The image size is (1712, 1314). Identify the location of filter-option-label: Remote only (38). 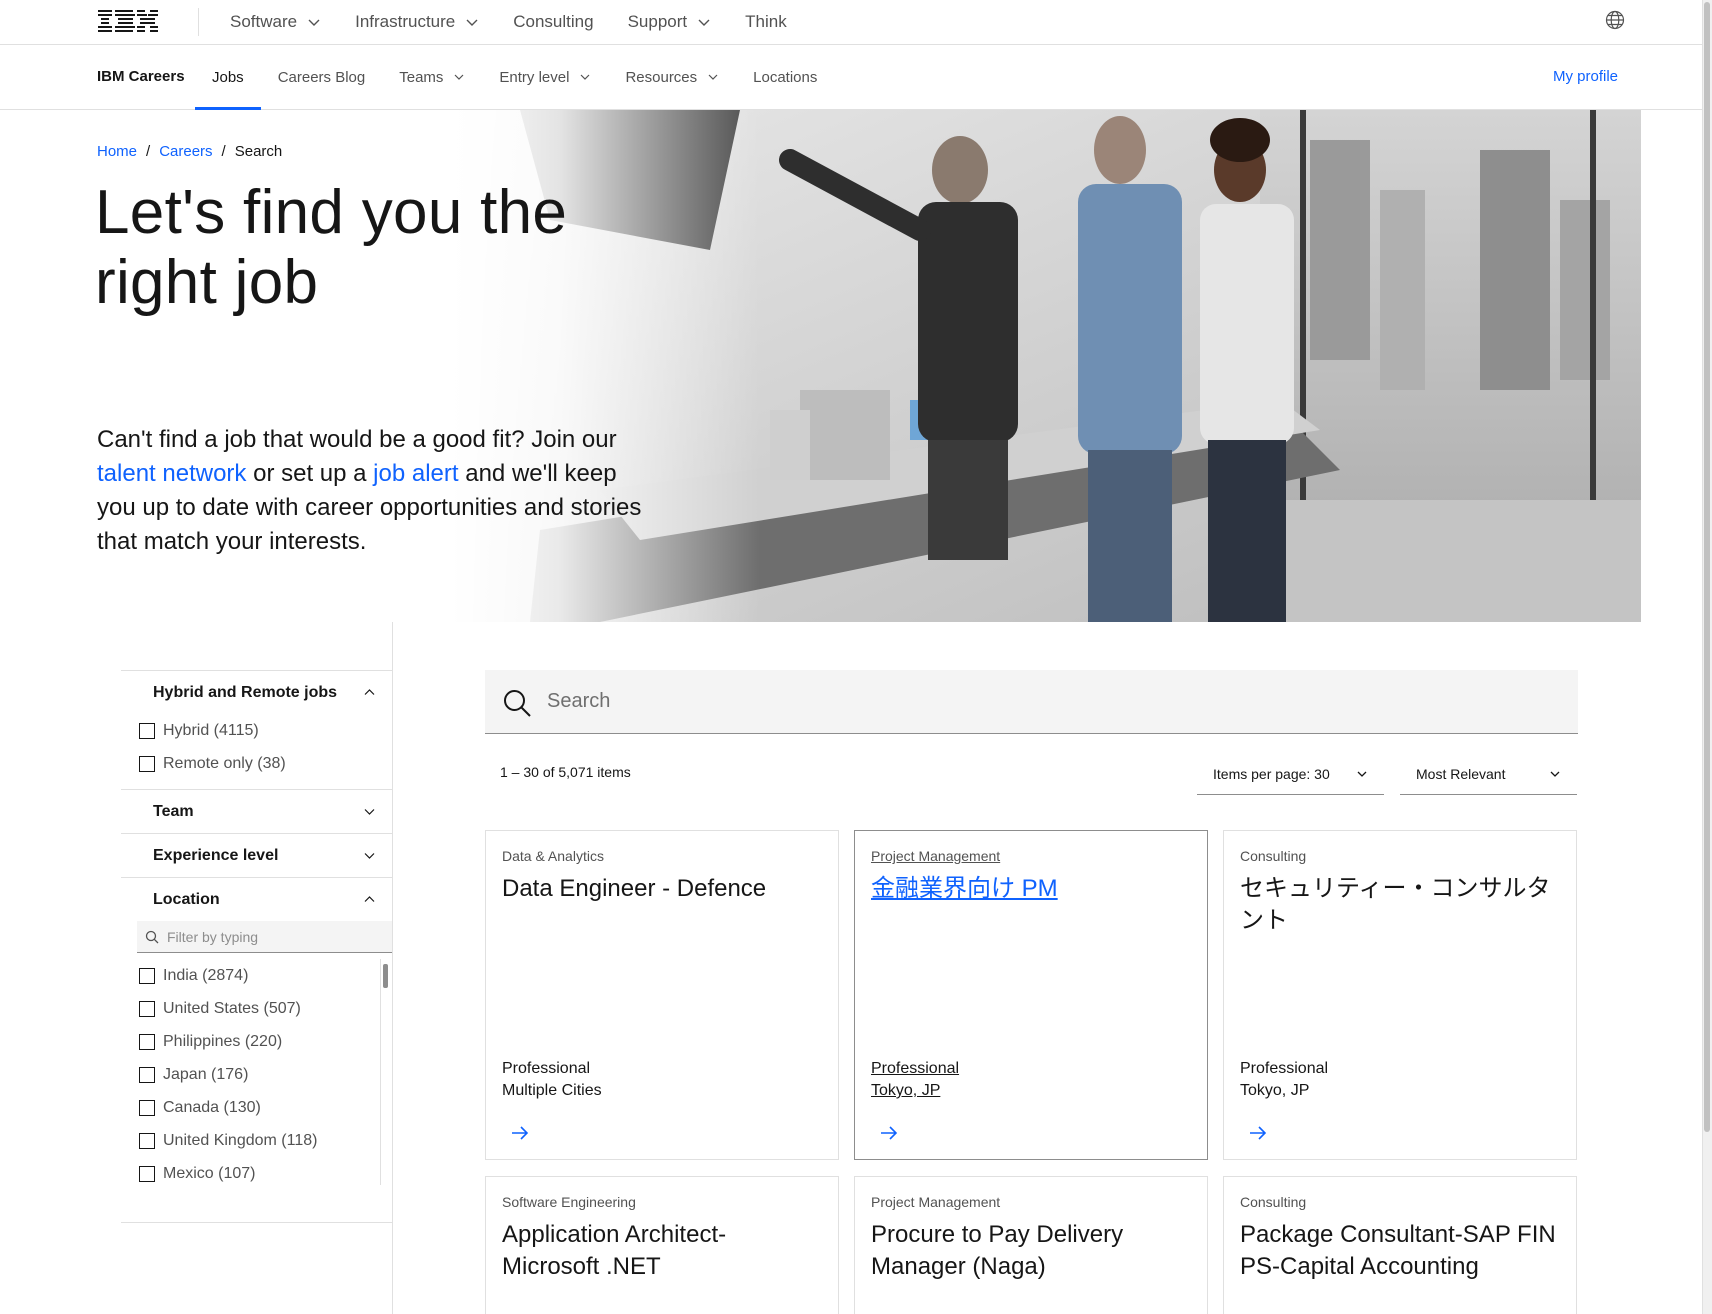
(224, 763).